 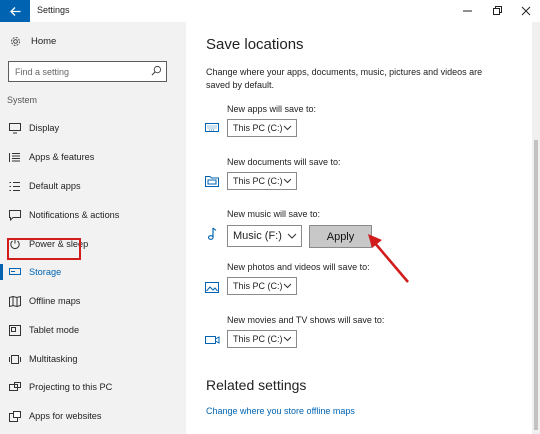 I want to click on offline-maps-link: Change where you store offline maps, so click(x=280, y=411).